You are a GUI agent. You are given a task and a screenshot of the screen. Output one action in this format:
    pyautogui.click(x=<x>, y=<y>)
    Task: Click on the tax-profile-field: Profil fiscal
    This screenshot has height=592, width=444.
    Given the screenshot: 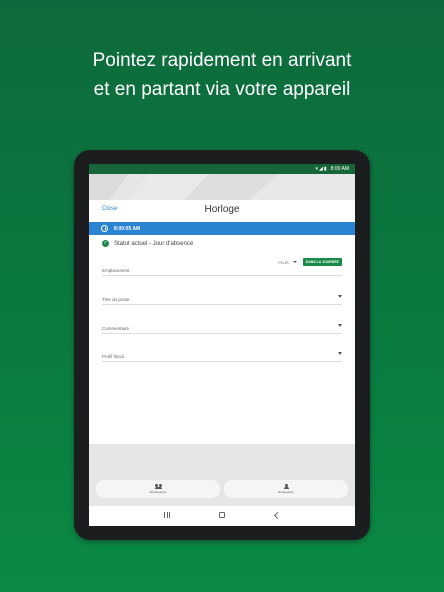 What is the action you would take?
    pyautogui.click(x=222, y=356)
    